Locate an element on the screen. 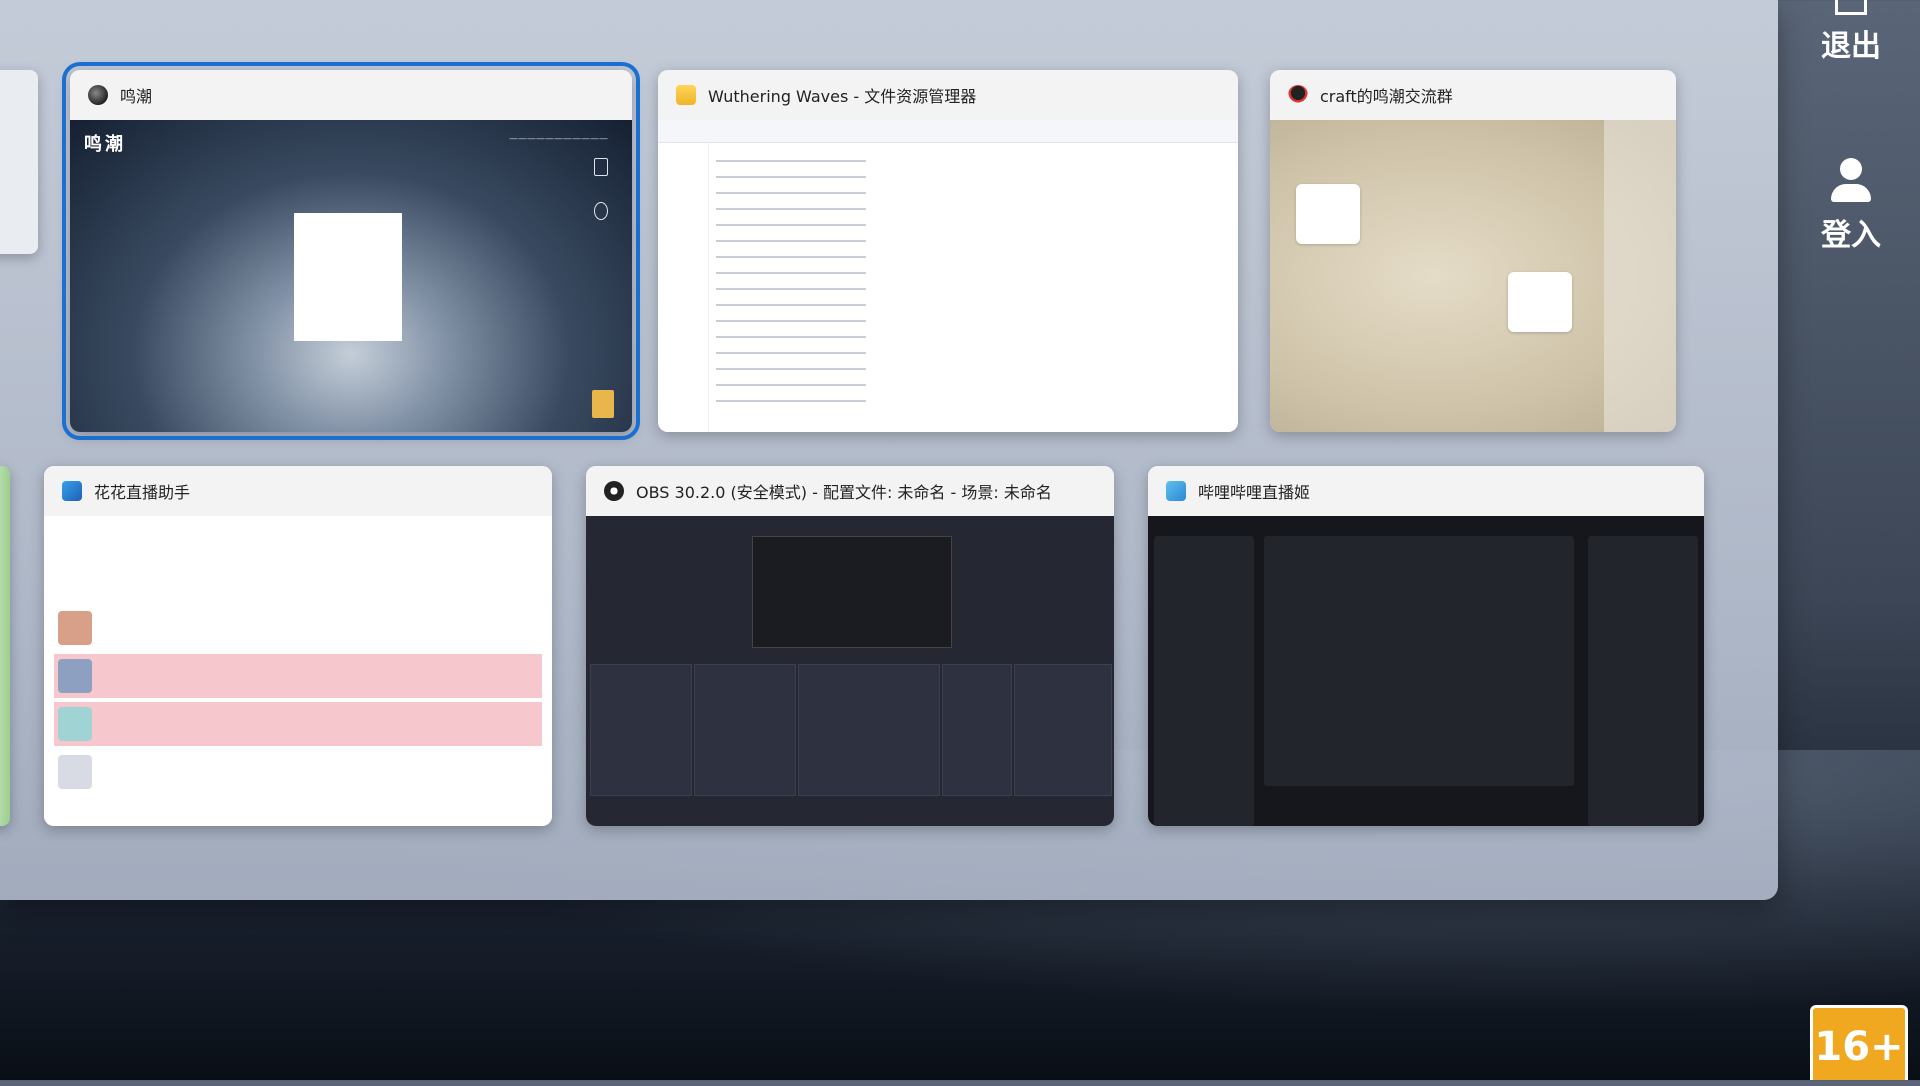 Image resolution: width=1920 pixels, height=1086 pixels. login-button: 登入 is located at coordinates (1851, 206).